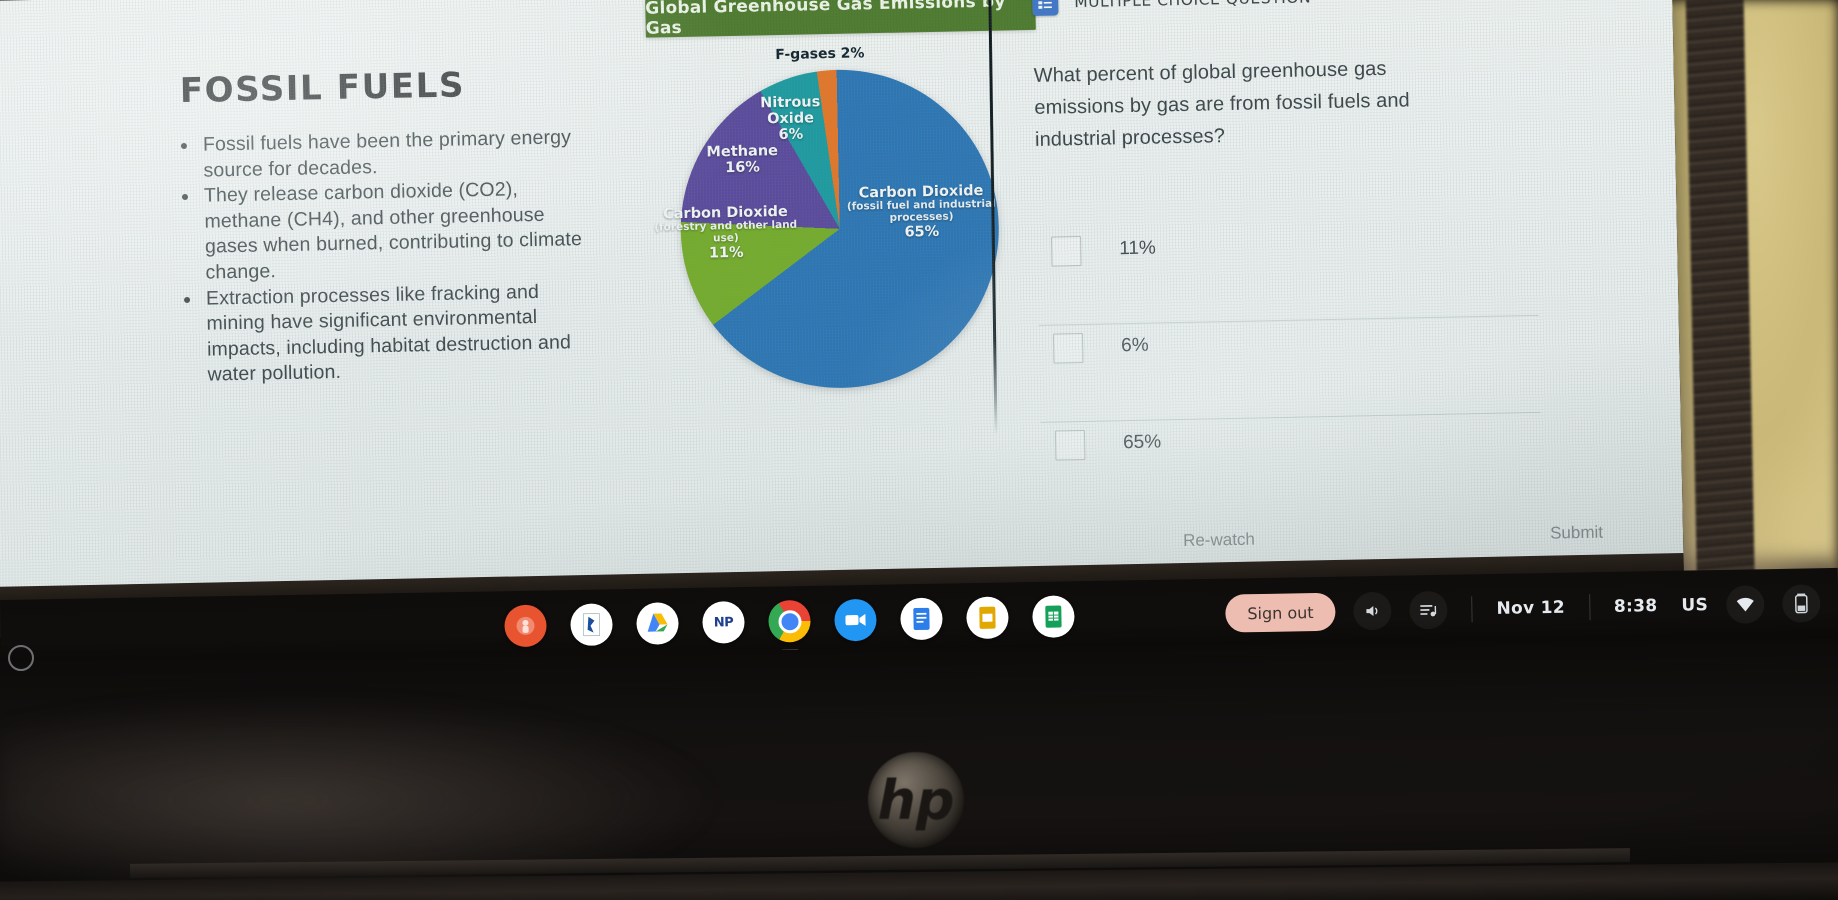 Image resolution: width=1838 pixels, height=900 pixels. Describe the element at coordinates (855, 620) in the screenshot. I see `shelf-app-google-meet` at that location.